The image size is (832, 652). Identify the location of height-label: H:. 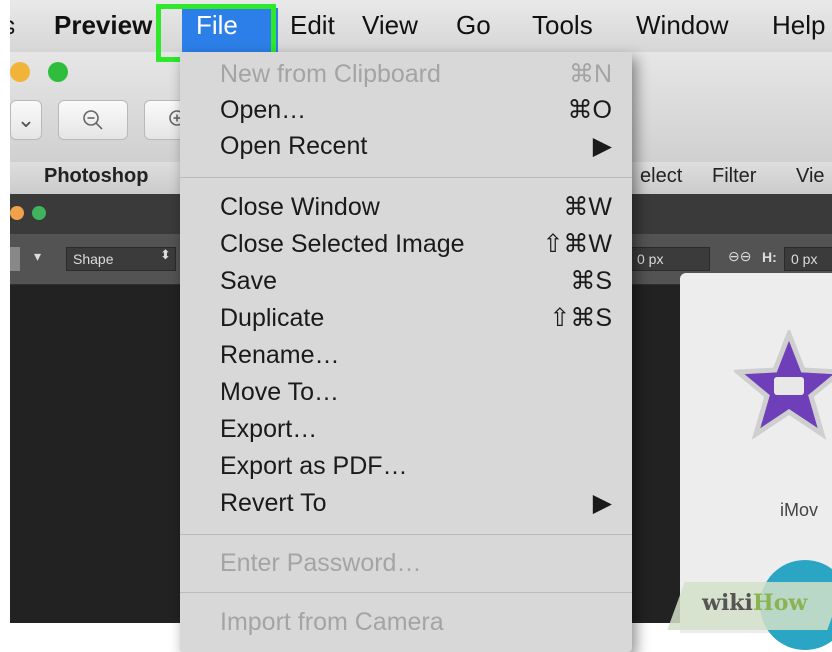
(769, 257).